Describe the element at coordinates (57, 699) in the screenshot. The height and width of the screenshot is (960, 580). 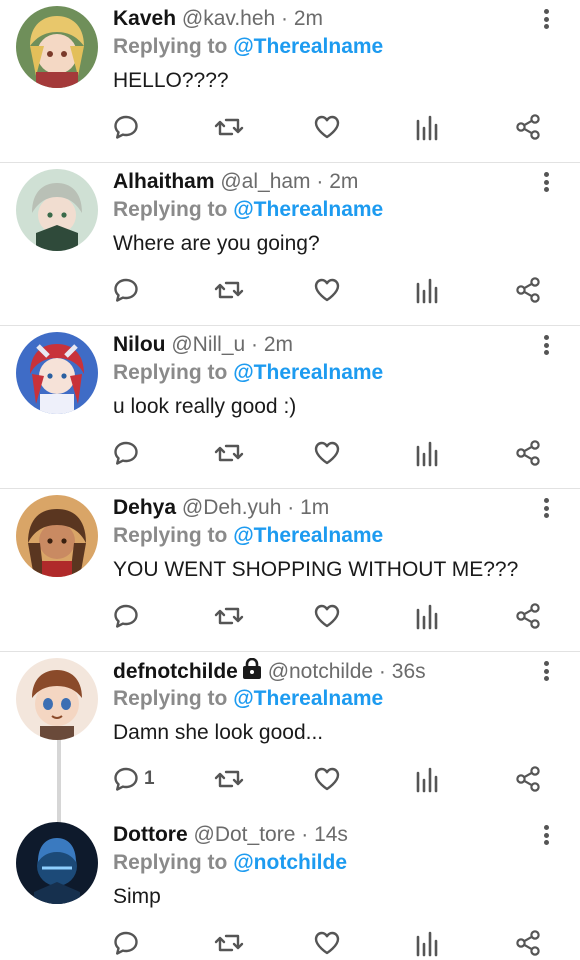
I see `orange-hair-character-avatar` at that location.